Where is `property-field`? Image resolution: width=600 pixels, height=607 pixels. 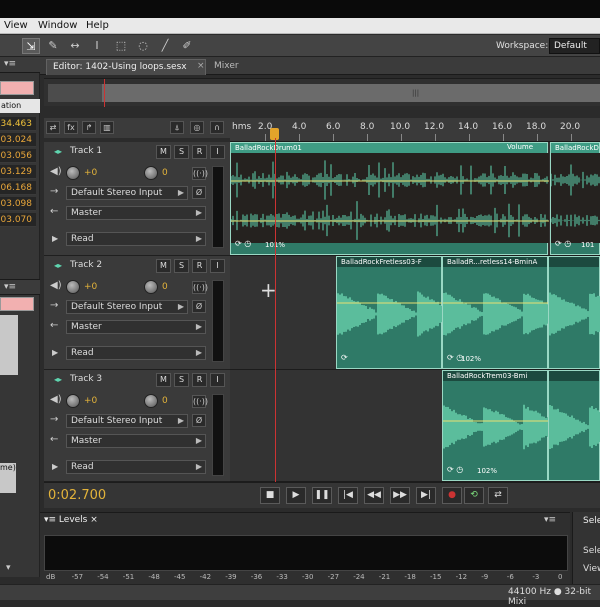 property-field is located at coordinates (17, 304).